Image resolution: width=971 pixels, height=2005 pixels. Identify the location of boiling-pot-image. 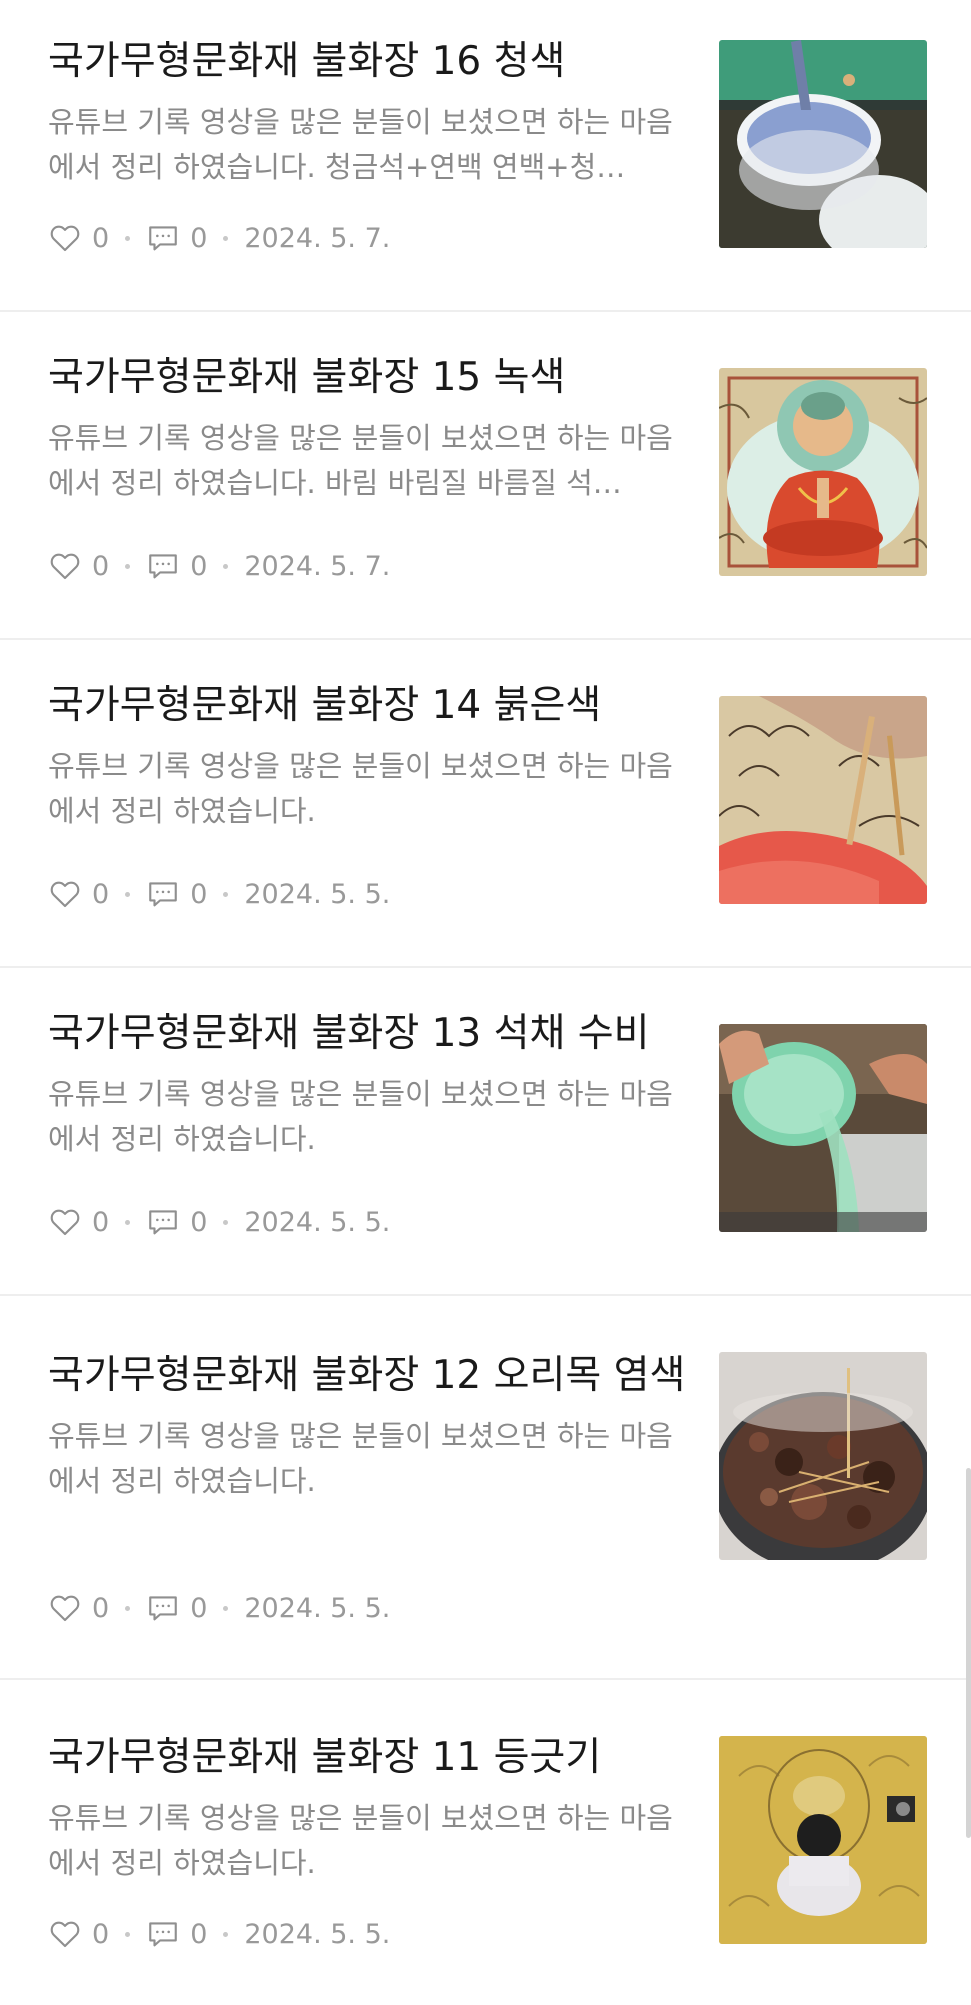
(823, 1456).